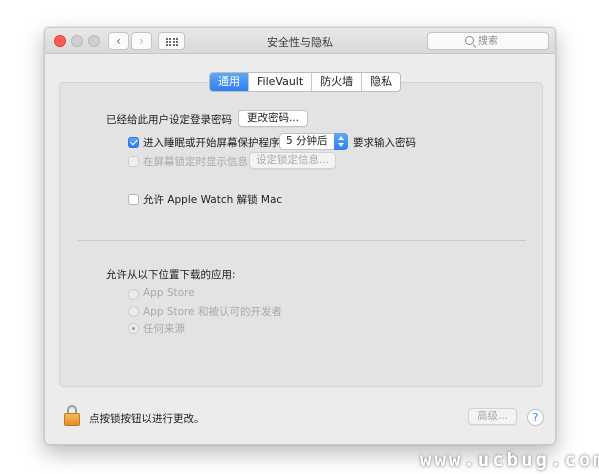 The width and height of the screenshot is (599, 474). What do you see at coordinates (133, 328) in the screenshot?
I see `radio-anywhere` at bounding box center [133, 328].